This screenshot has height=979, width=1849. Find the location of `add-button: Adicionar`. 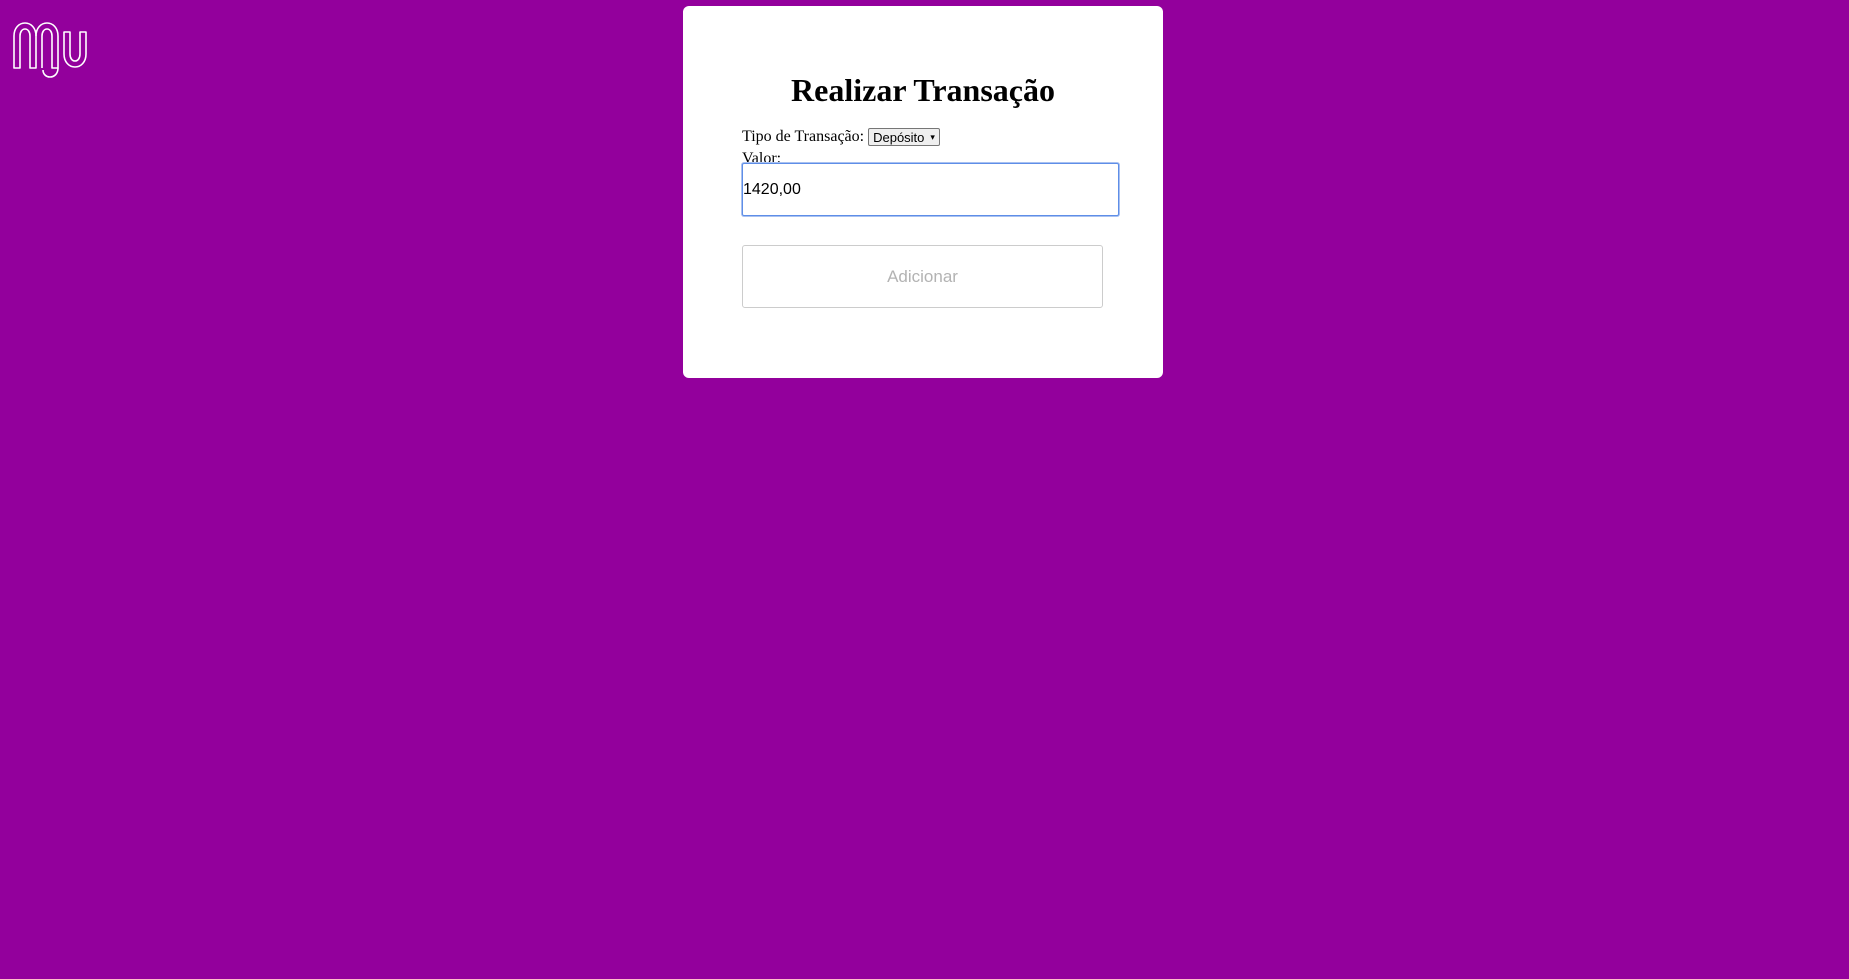

add-button: Adicionar is located at coordinates (922, 276).